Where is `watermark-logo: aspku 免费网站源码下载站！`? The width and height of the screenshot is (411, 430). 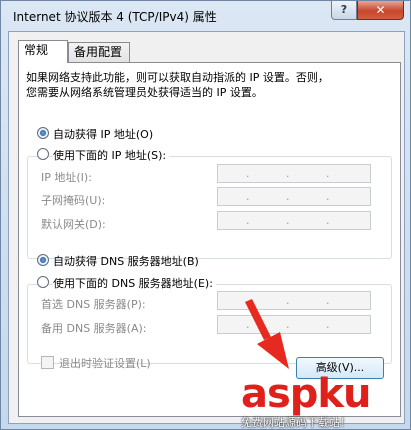
watermark-logo: aspku 免费网站源码下载站！ is located at coordinates (326, 401).